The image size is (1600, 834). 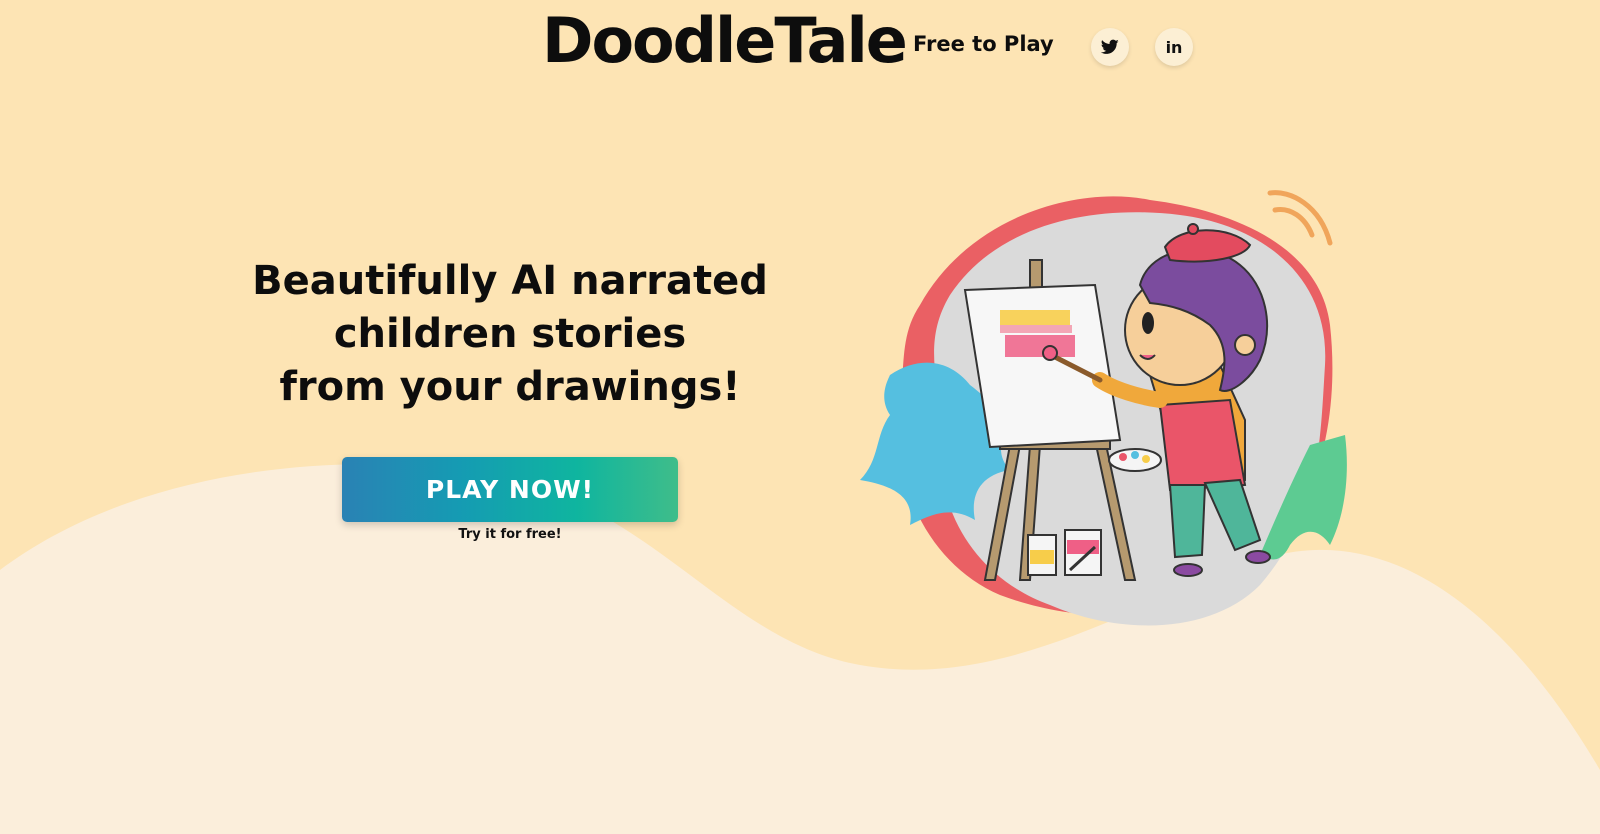 What do you see at coordinates (983, 44) in the screenshot?
I see `nav-free-to-play: Free to Play` at bounding box center [983, 44].